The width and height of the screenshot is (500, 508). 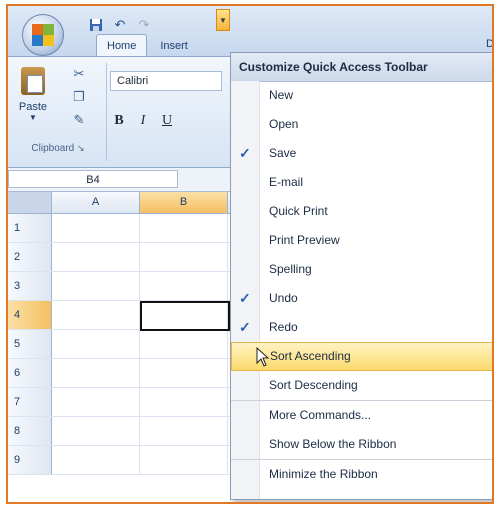 I want to click on menu-item-label: Open, so click(x=284, y=124).